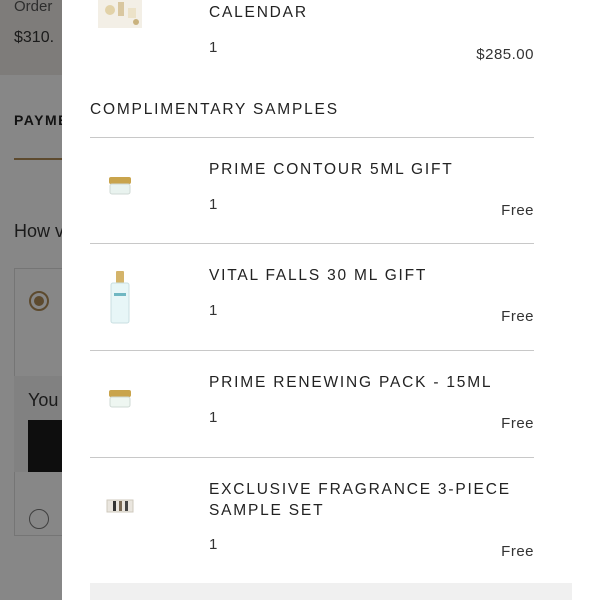 This screenshot has width=600, height=600. Describe the element at coordinates (331, 169) in the screenshot. I see `sample-name: PRIME CONTOUR 5ML GIFT` at that location.